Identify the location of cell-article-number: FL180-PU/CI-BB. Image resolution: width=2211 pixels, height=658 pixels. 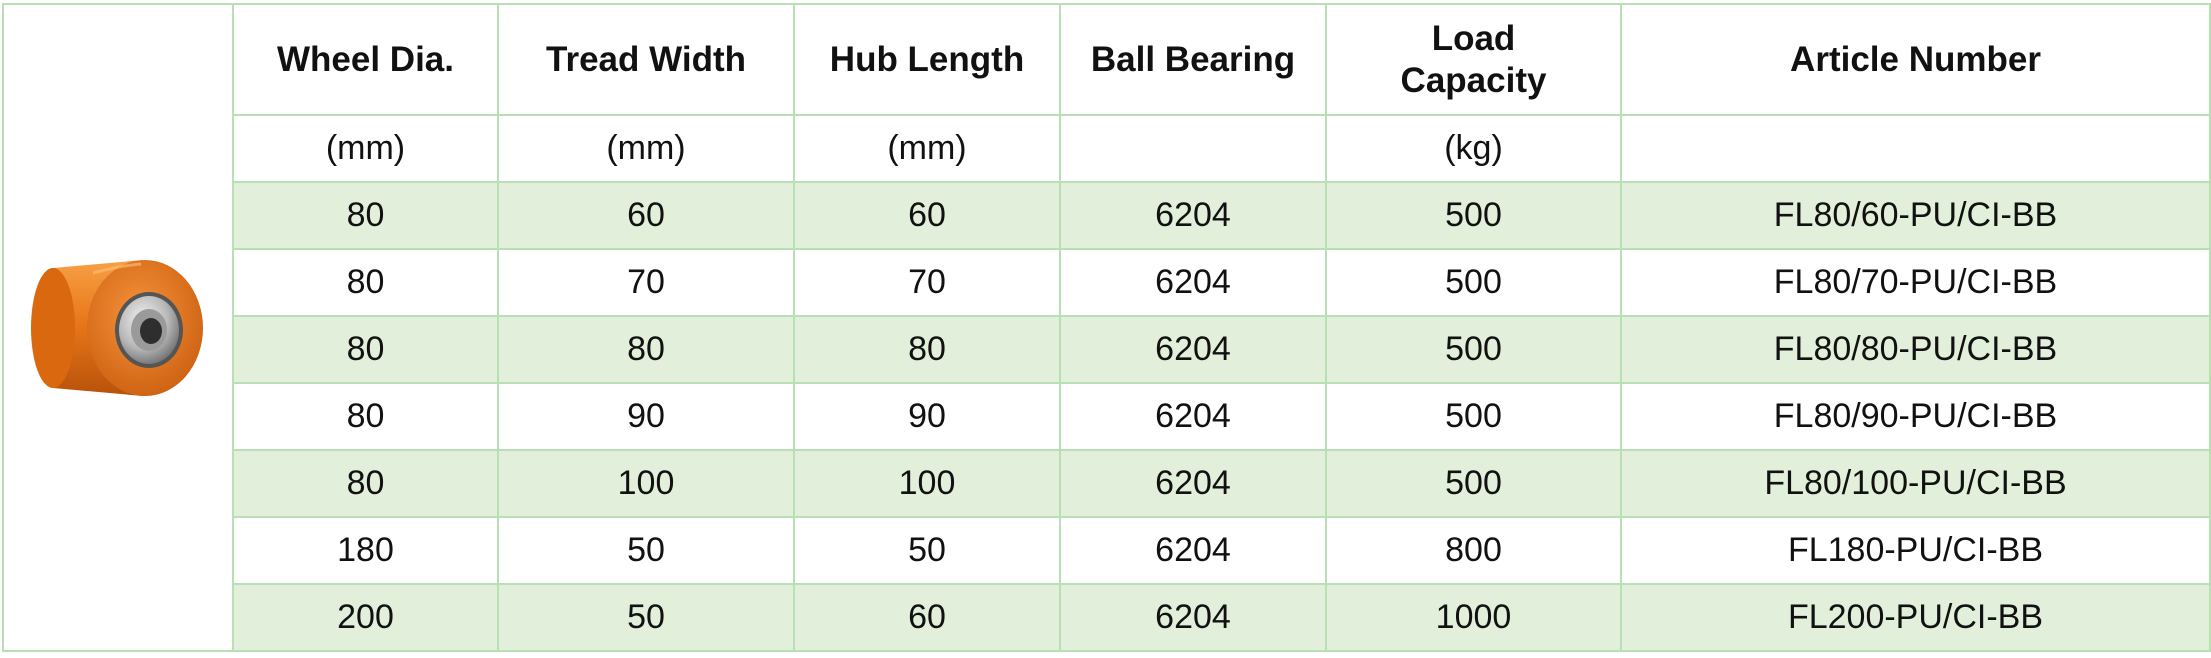
(1915, 550).